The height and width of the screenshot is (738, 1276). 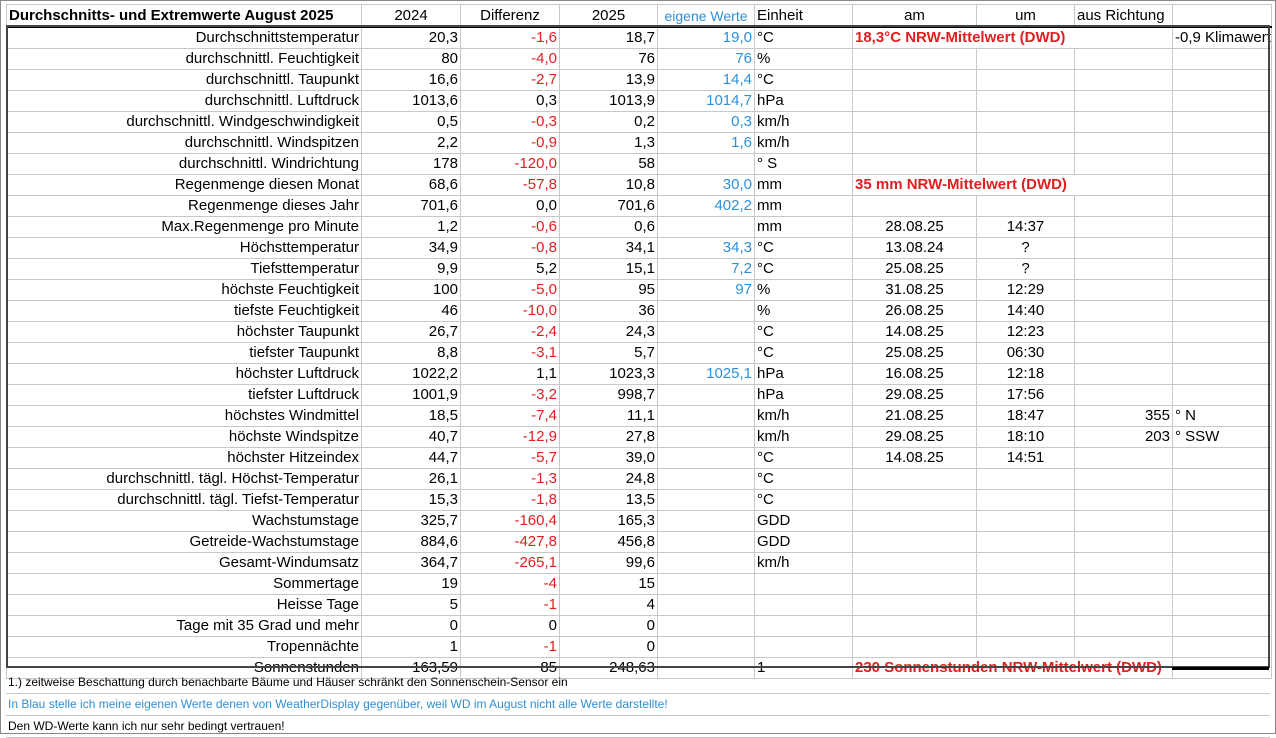 What do you see at coordinates (411, 227) in the screenshot?
I see `value-2024: 1,2` at bounding box center [411, 227].